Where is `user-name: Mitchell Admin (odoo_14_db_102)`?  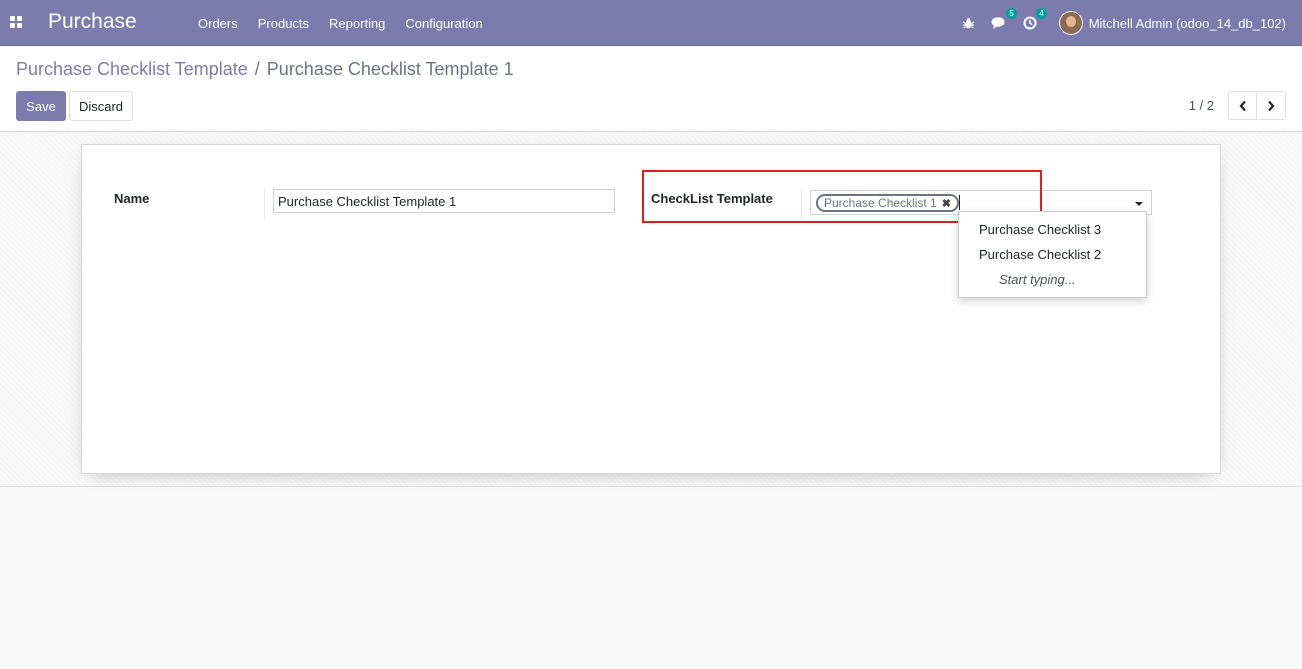
user-name: Mitchell Admin (odoo_14_db_102) is located at coordinates (1187, 23).